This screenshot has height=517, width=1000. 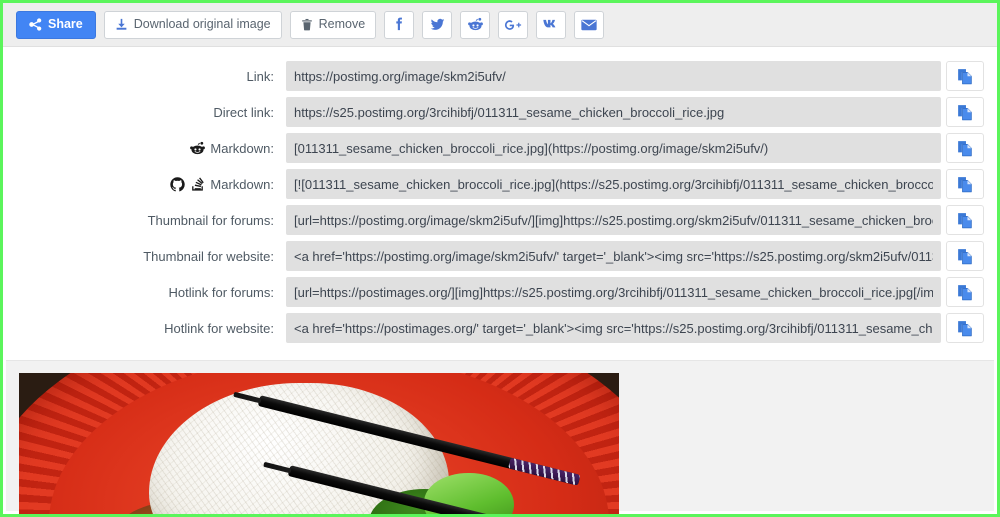 I want to click on share-link-label: Hotlink for website:, so click(x=144, y=328).